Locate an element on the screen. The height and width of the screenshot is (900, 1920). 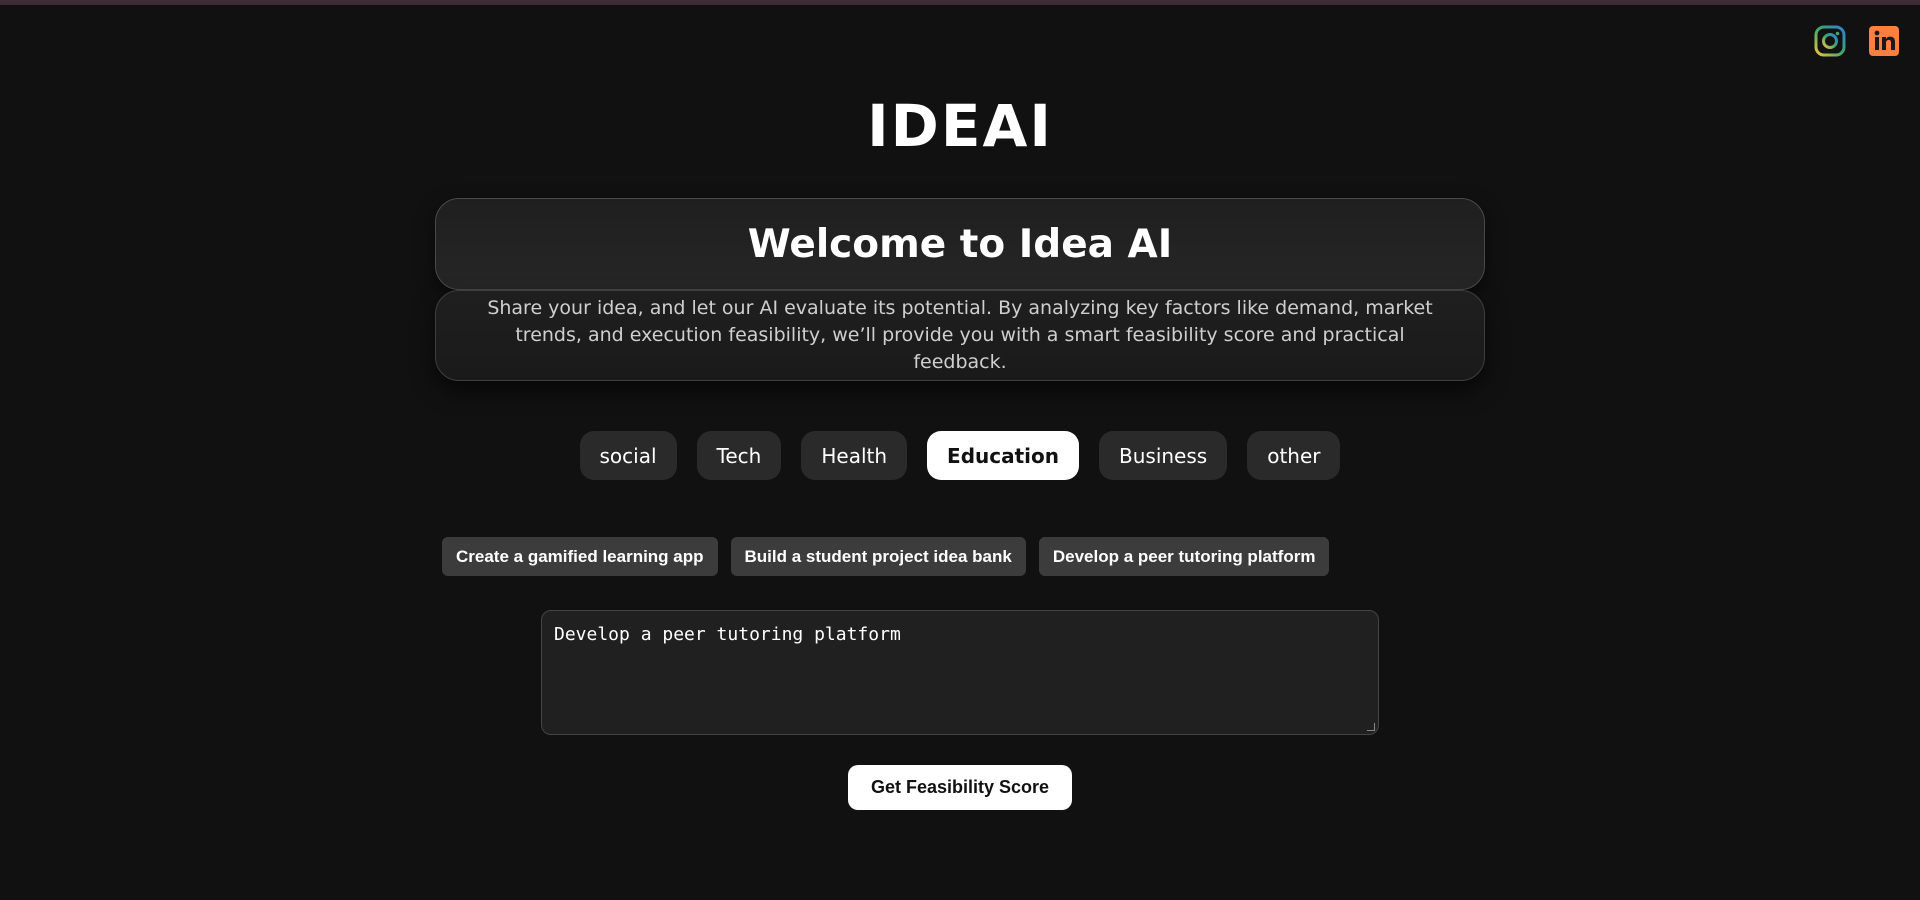
linkedin-icon is located at coordinates (1884, 41).